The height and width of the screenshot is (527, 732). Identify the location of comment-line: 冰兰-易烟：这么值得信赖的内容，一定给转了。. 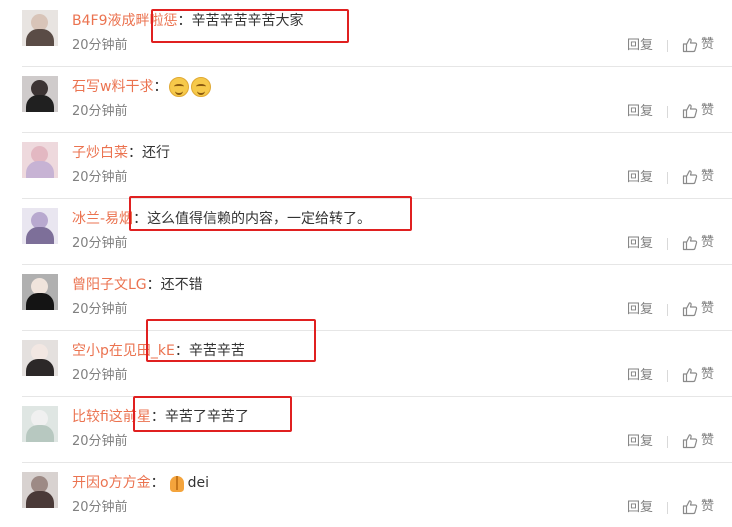
(221, 219).